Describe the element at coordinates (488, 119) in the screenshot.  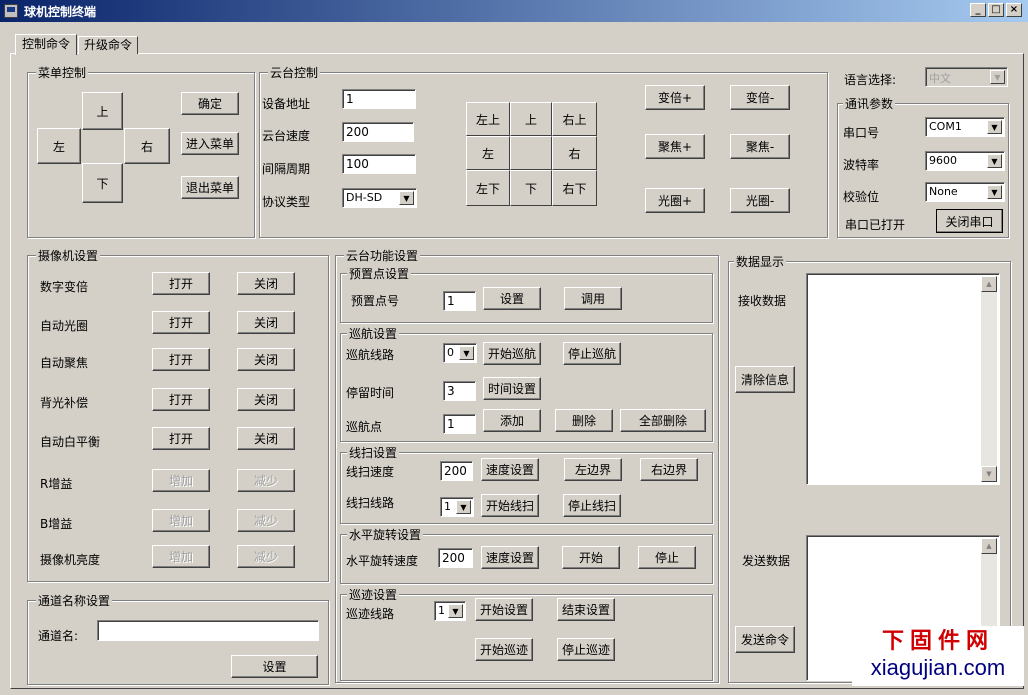
I see `ptz-up-left-button: 左上` at that location.